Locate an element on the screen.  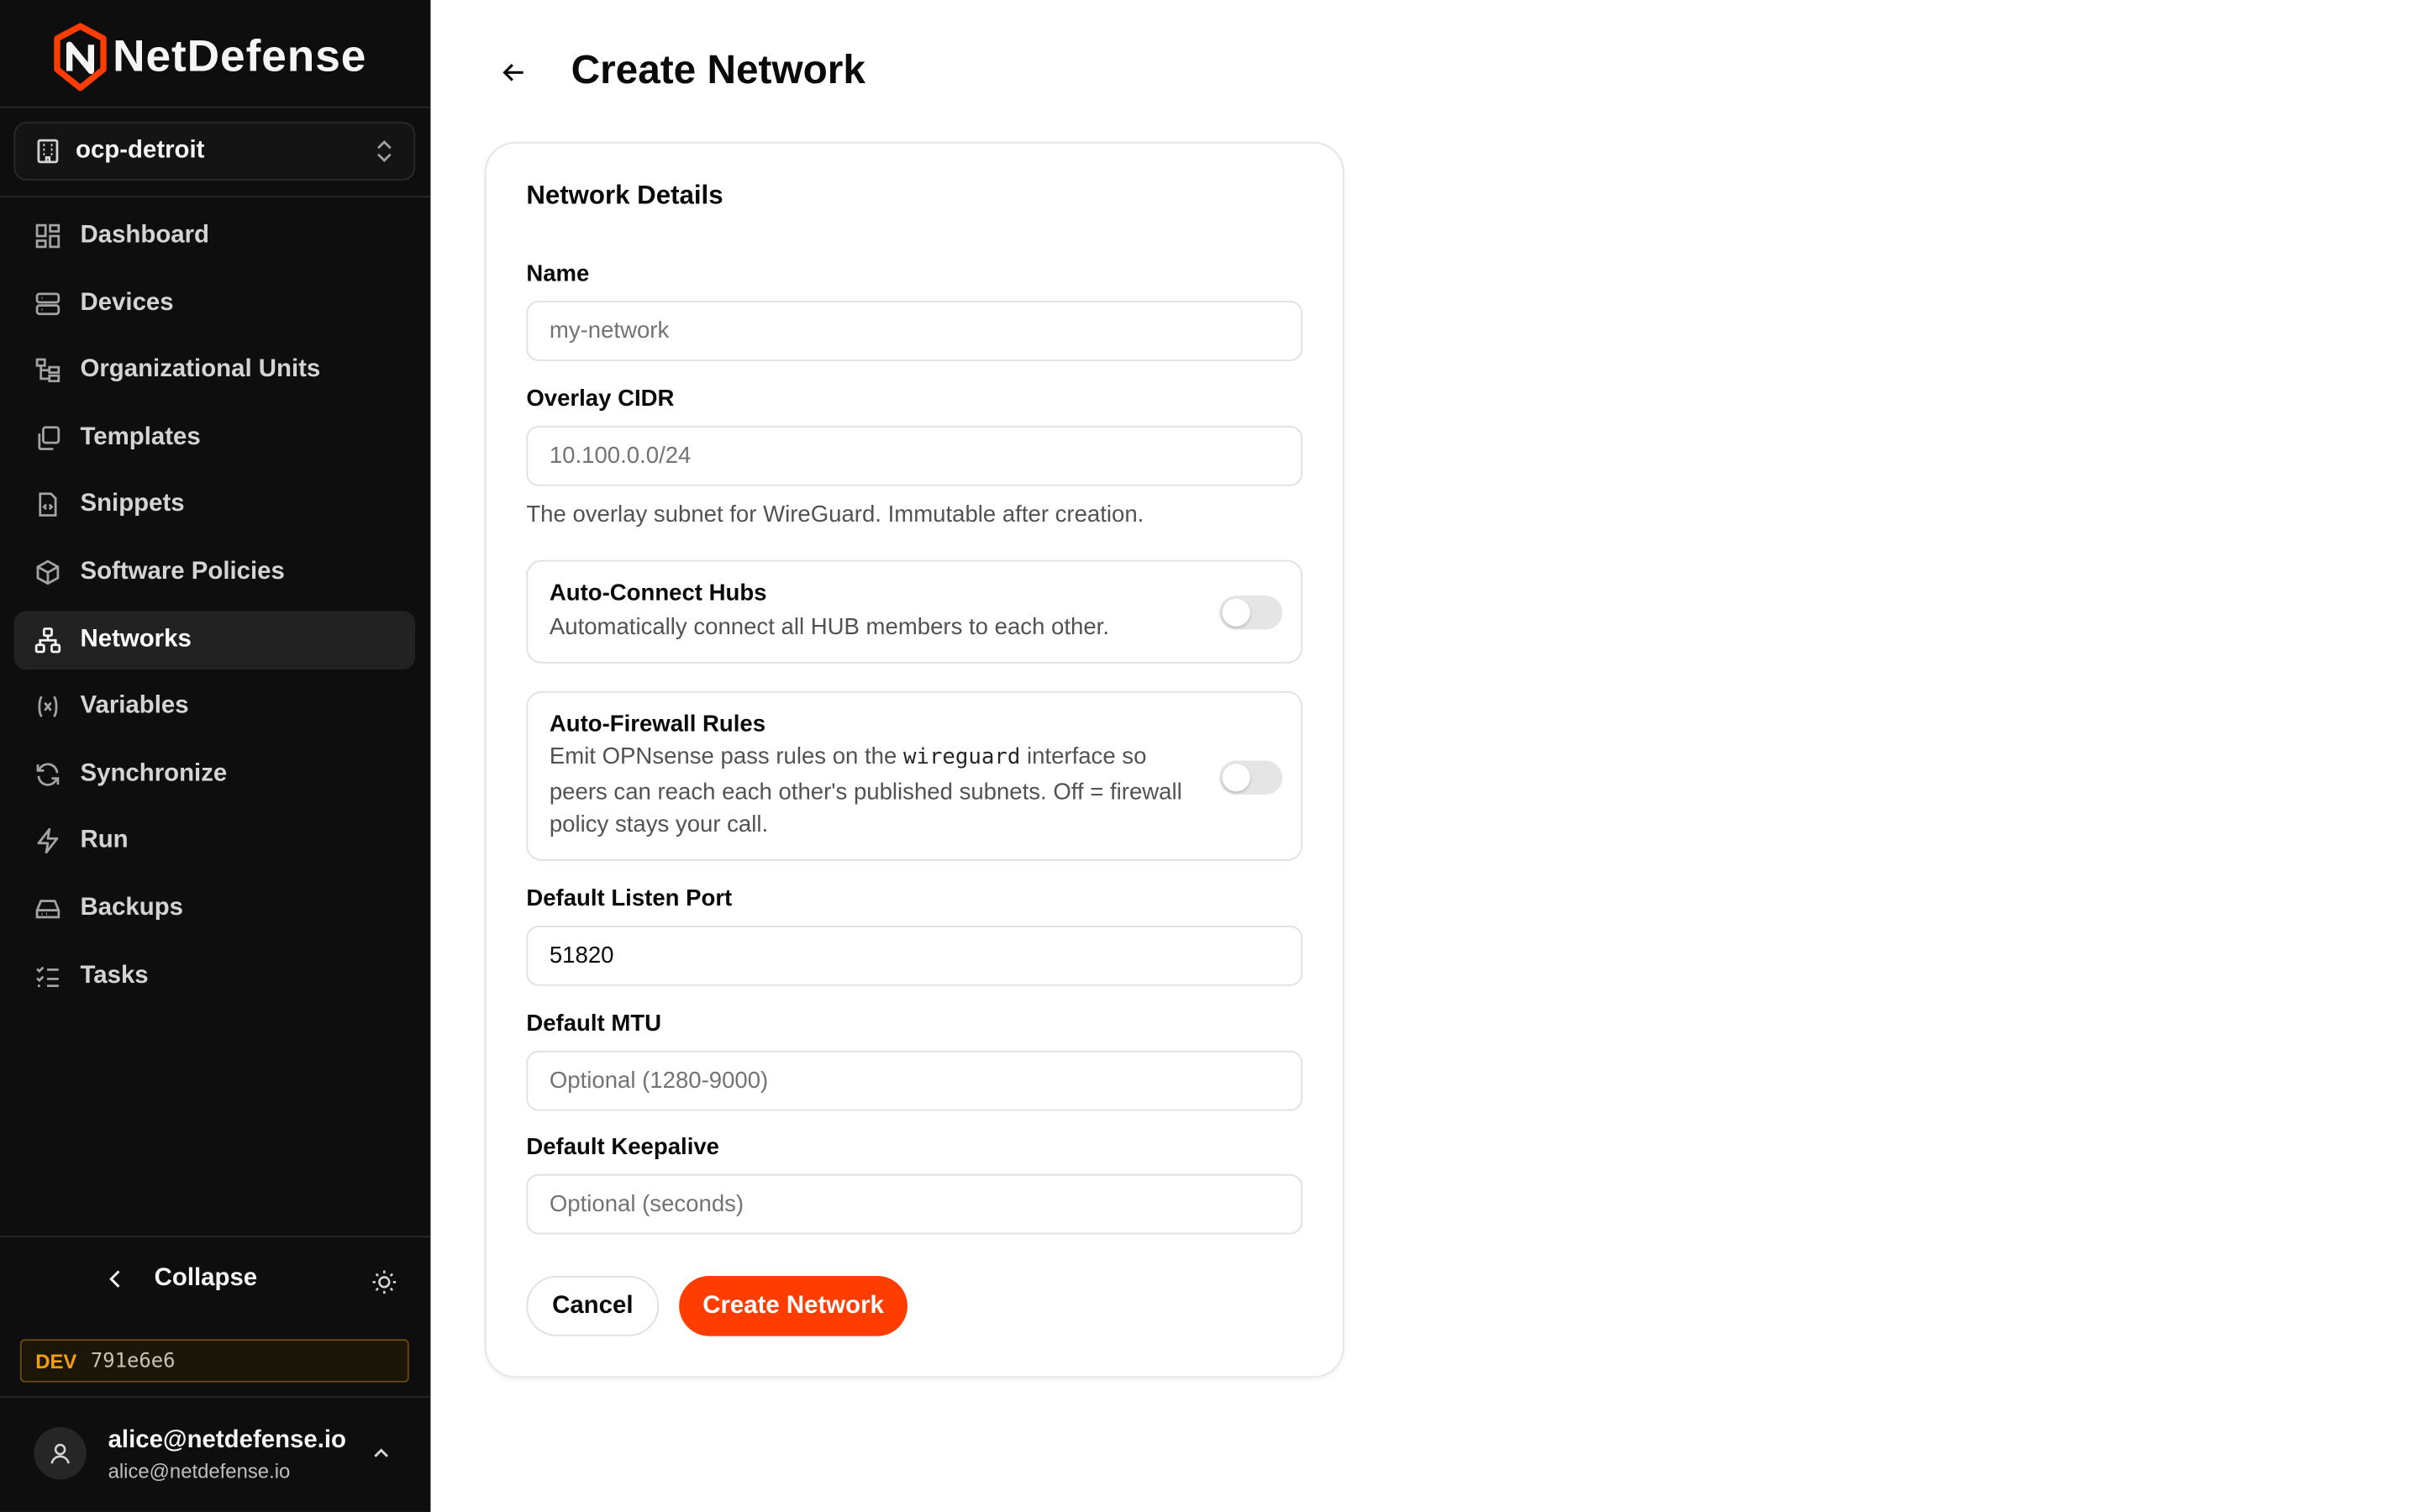
copy-icon is located at coordinates (49, 437).